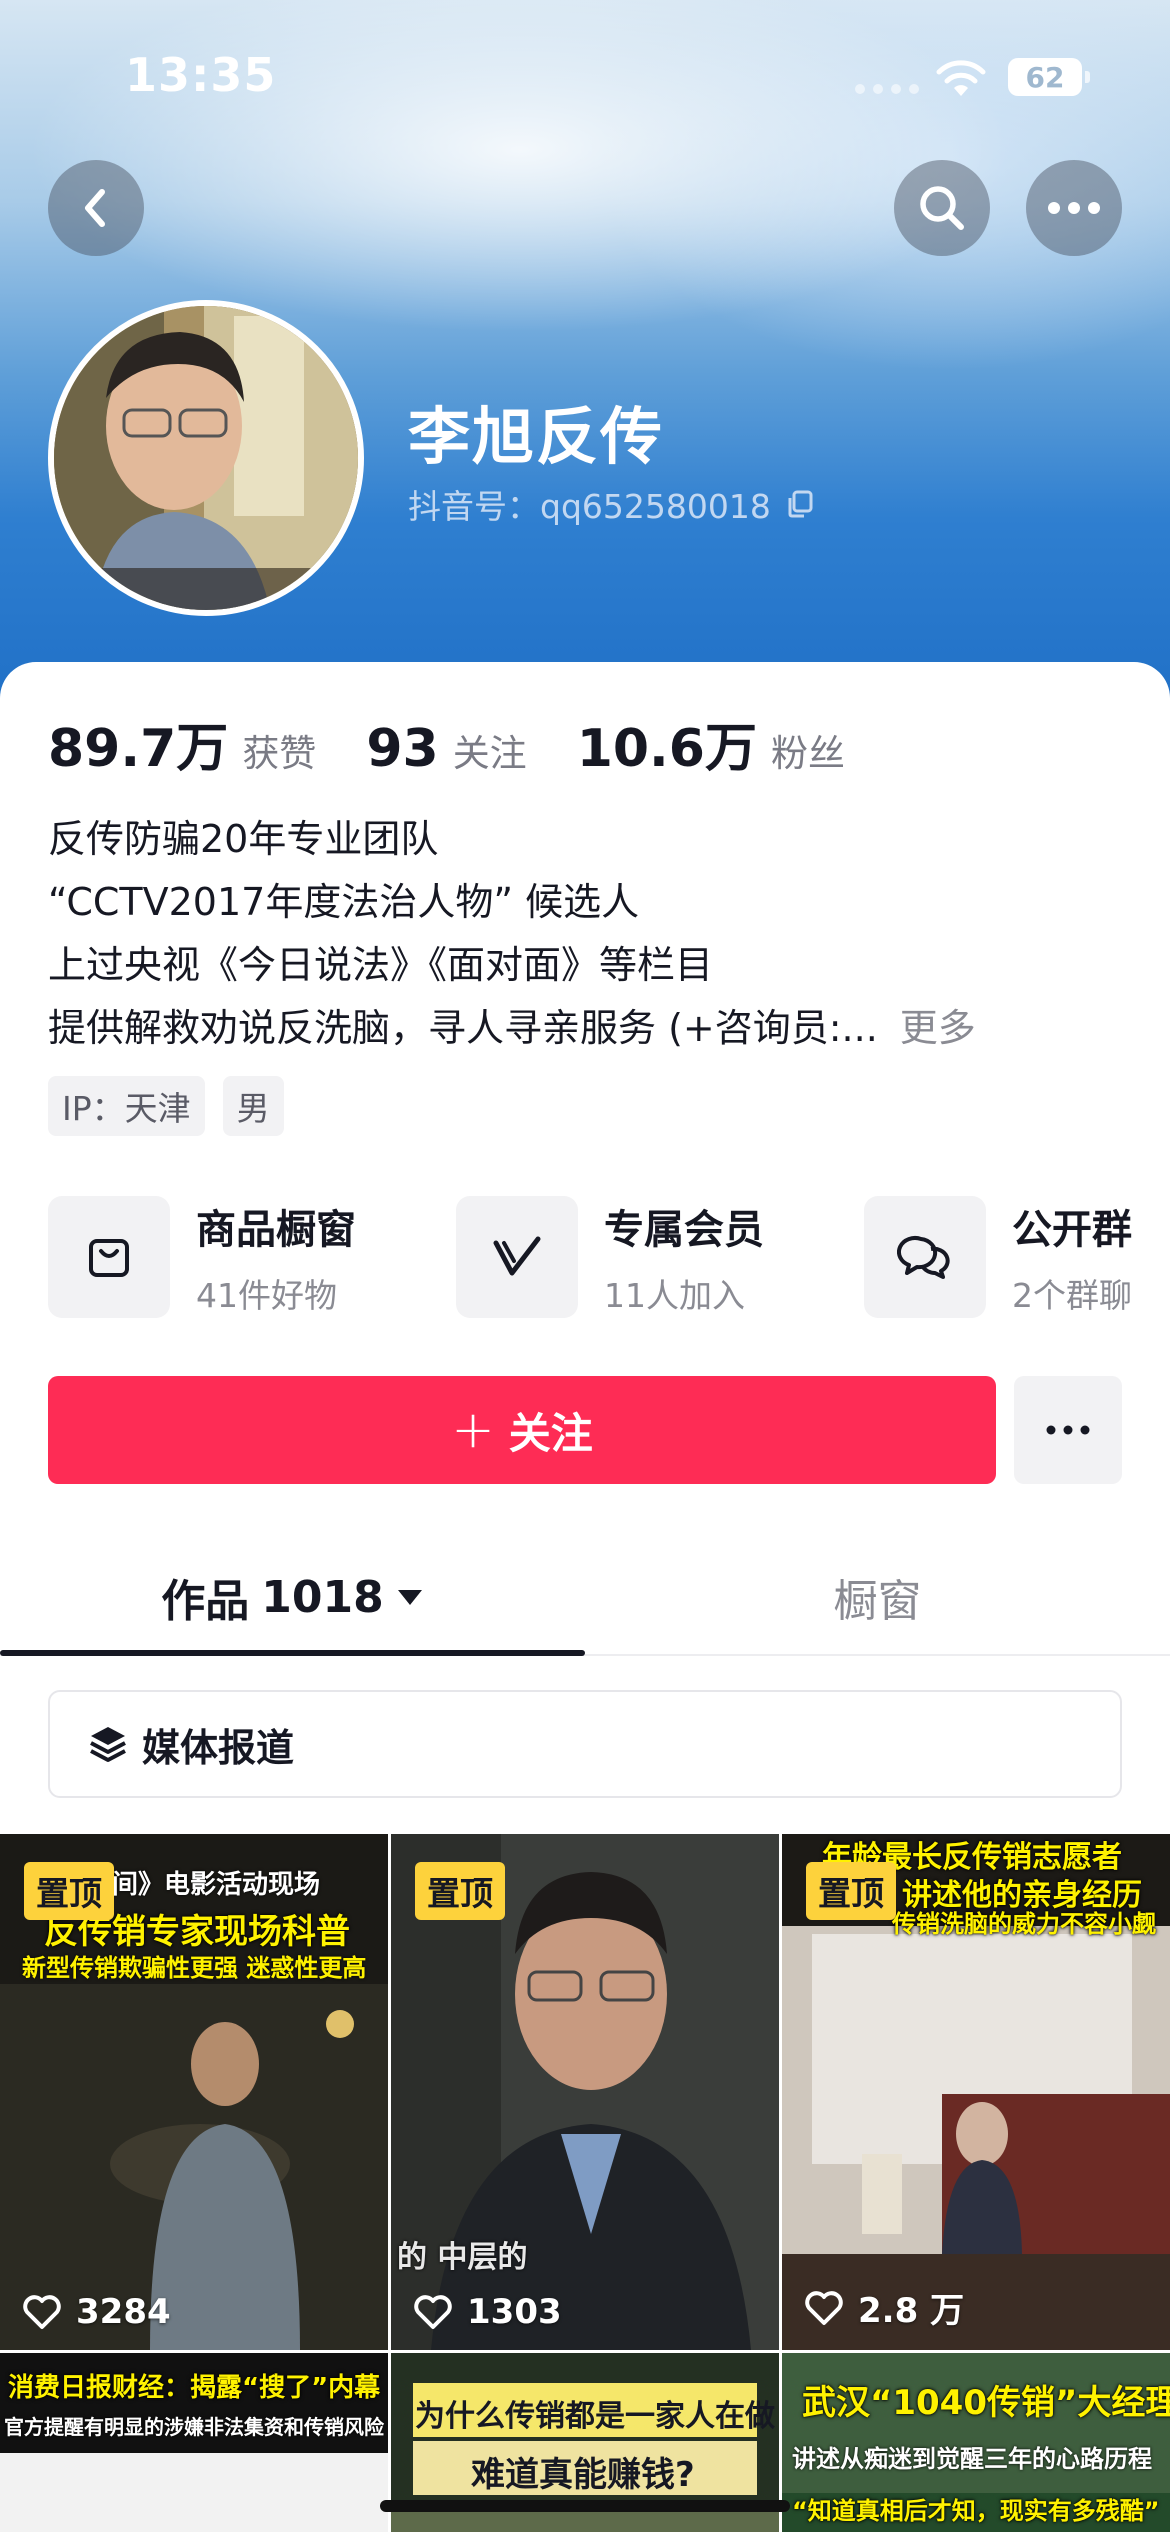 Image resolution: width=1170 pixels, height=2532 pixels. What do you see at coordinates (595, 2416) in the screenshot?
I see `video-caption-main: 为什么传销都是一家人在做` at bounding box center [595, 2416].